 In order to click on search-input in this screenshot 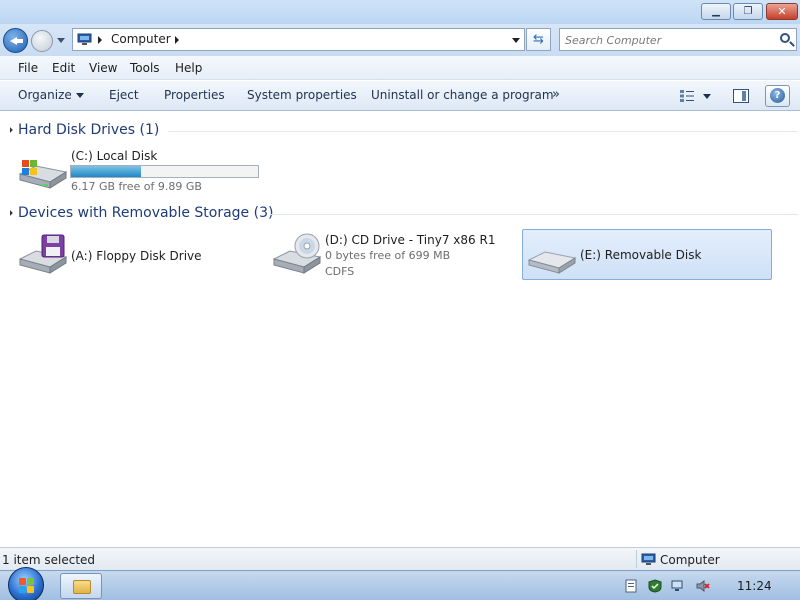, I will do `click(665, 40)`.